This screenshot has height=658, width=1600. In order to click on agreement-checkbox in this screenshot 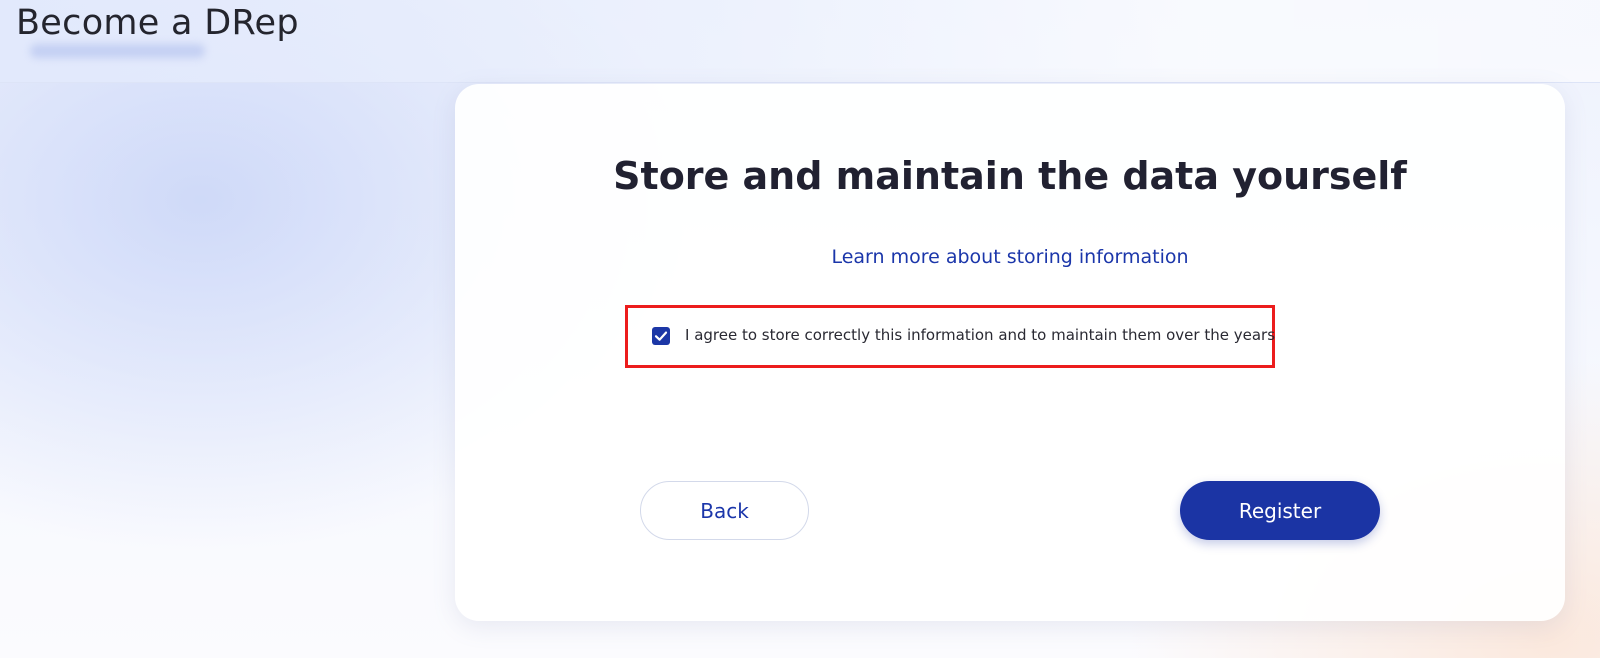, I will do `click(661, 336)`.